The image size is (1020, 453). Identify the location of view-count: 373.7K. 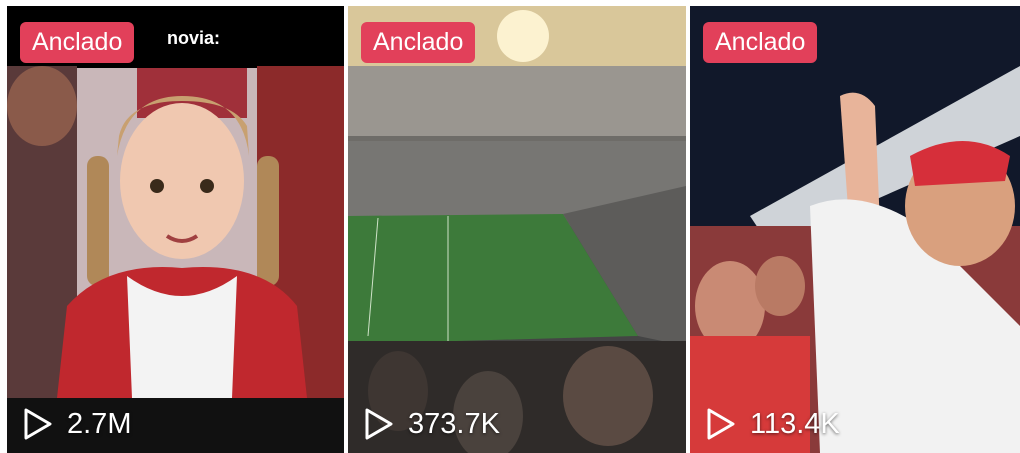
(432, 424).